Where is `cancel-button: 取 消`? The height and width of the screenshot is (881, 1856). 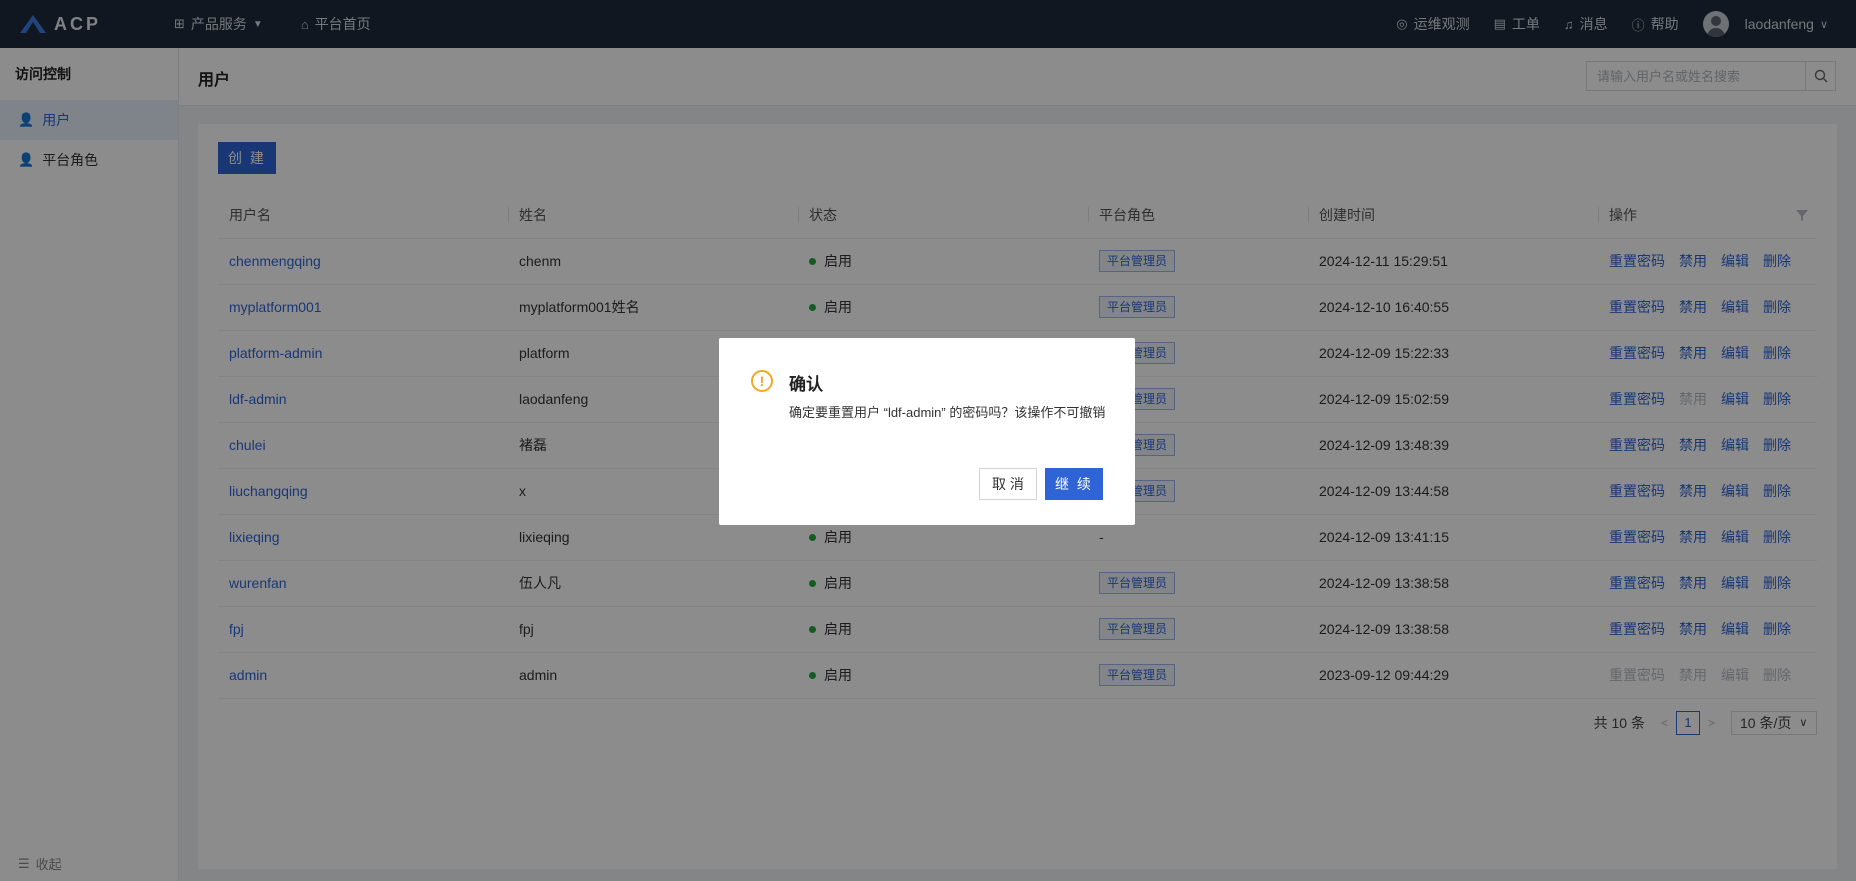 cancel-button: 取 消 is located at coordinates (1008, 484).